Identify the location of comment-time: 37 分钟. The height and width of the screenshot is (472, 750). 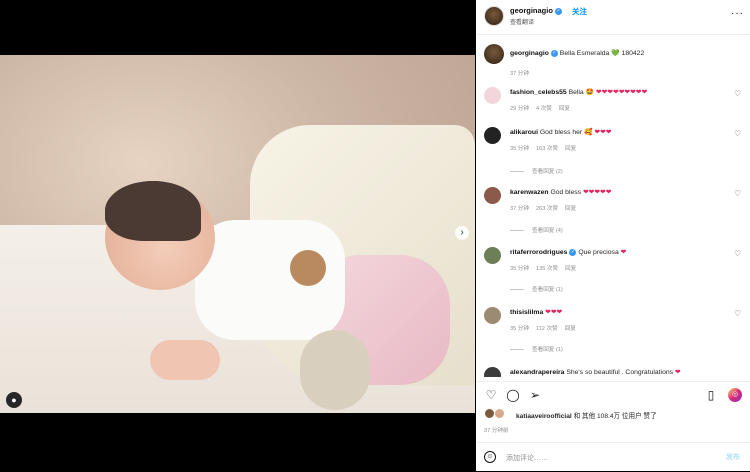
(519, 209).